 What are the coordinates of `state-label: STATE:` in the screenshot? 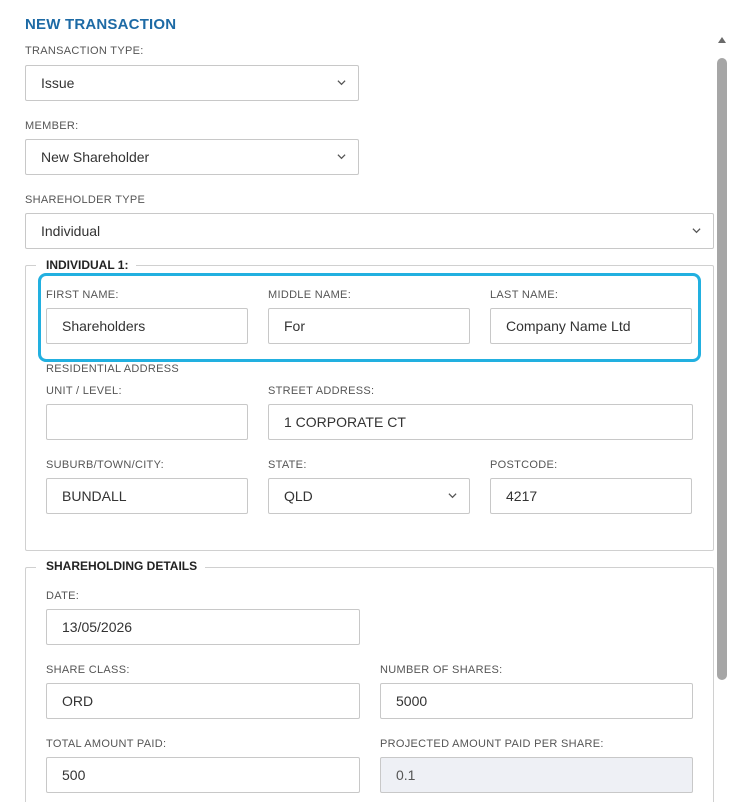 It's located at (287, 465).